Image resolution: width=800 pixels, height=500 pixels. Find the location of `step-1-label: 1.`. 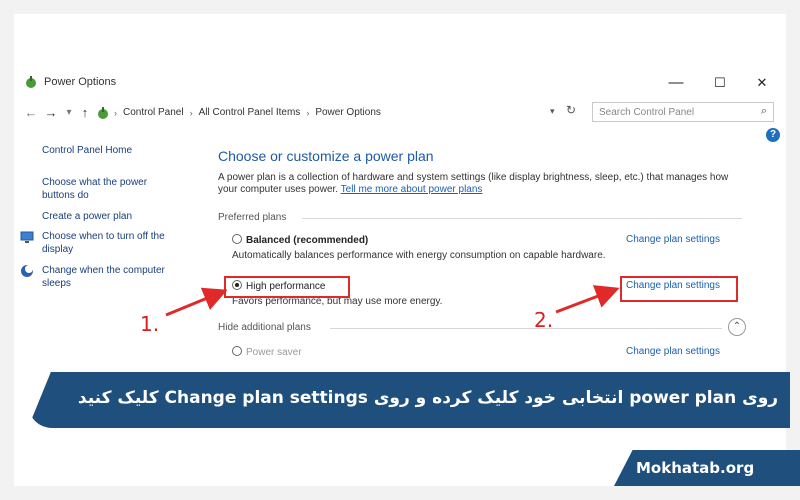

step-1-label: 1. is located at coordinates (150, 324).